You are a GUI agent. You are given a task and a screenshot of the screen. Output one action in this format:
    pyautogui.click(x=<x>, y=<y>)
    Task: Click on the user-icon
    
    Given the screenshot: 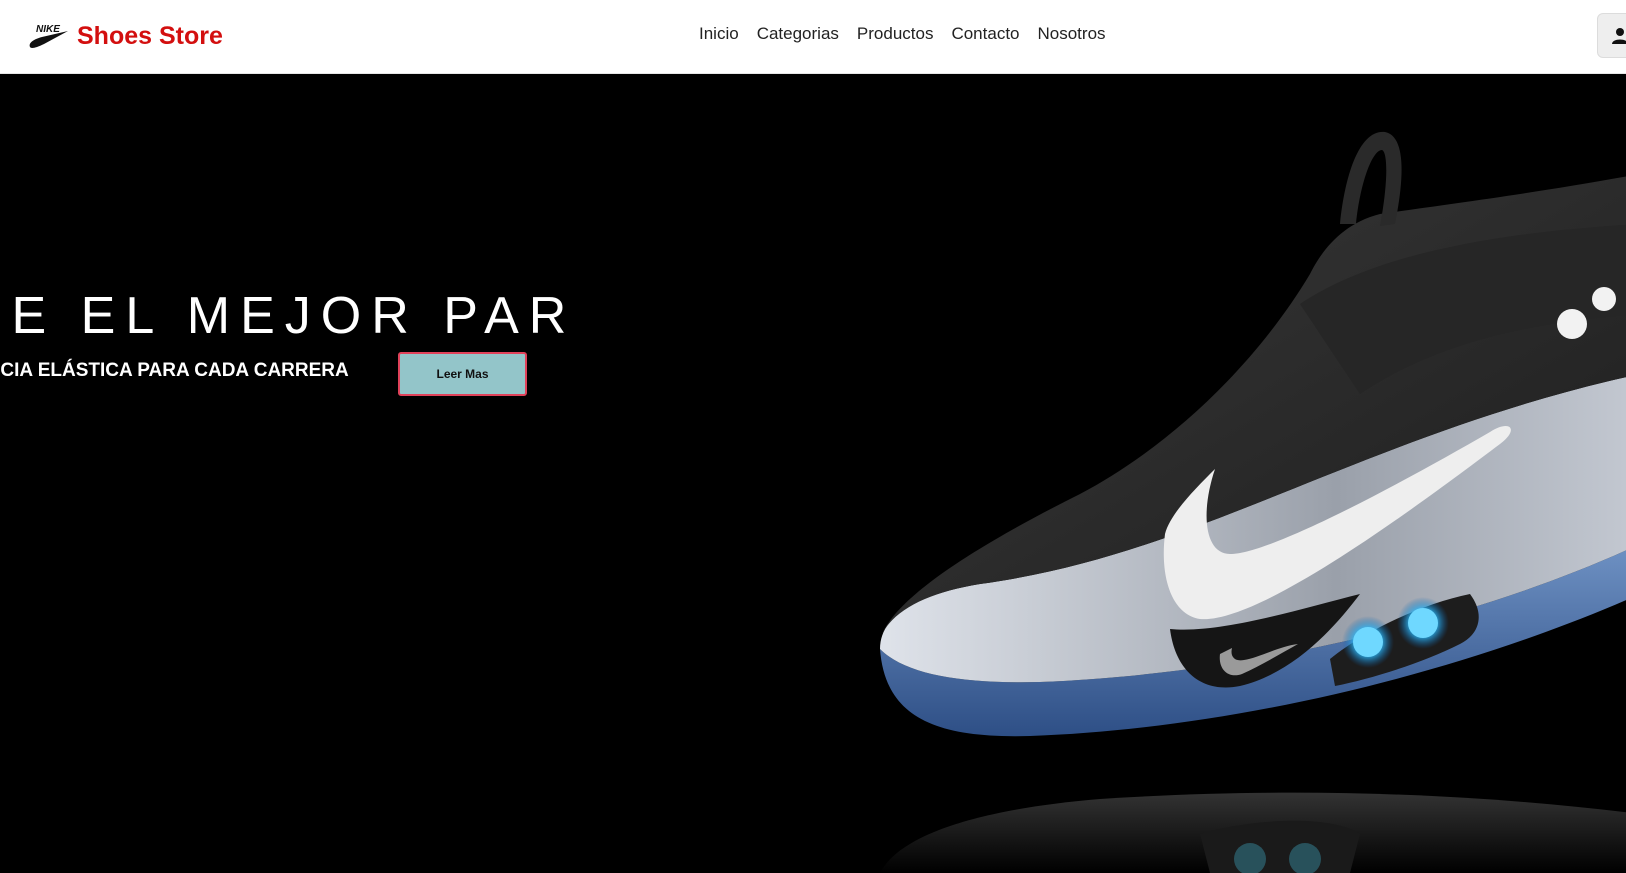 What is the action you would take?
    pyautogui.click(x=1619, y=36)
    